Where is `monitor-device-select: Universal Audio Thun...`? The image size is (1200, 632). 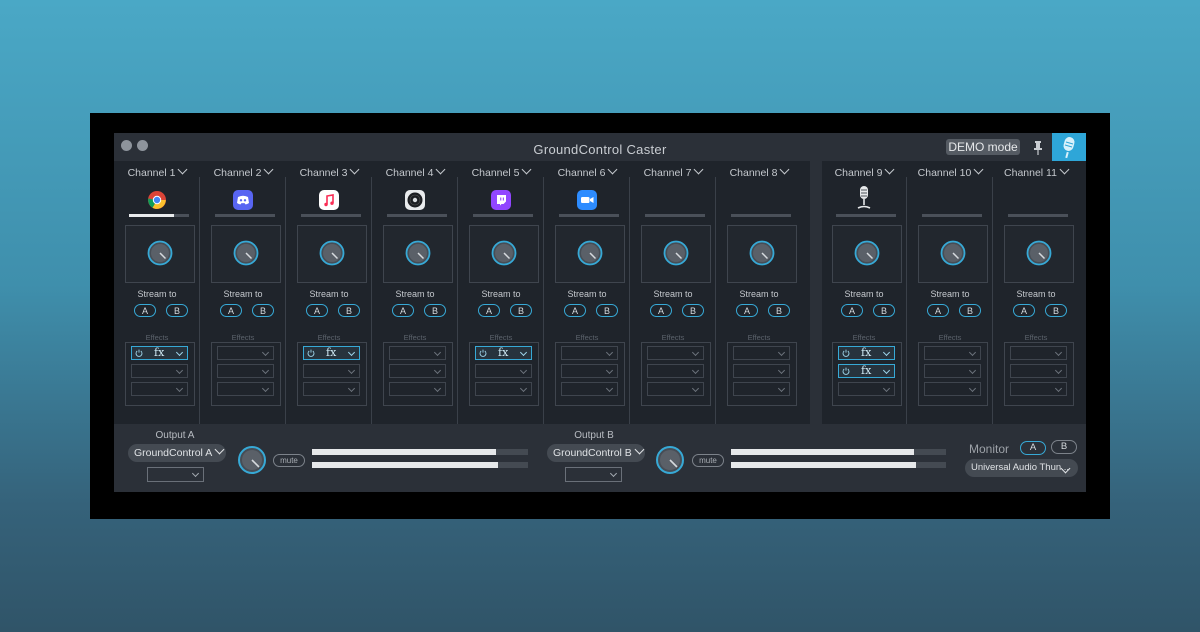 monitor-device-select: Universal Audio Thun... is located at coordinates (1021, 468).